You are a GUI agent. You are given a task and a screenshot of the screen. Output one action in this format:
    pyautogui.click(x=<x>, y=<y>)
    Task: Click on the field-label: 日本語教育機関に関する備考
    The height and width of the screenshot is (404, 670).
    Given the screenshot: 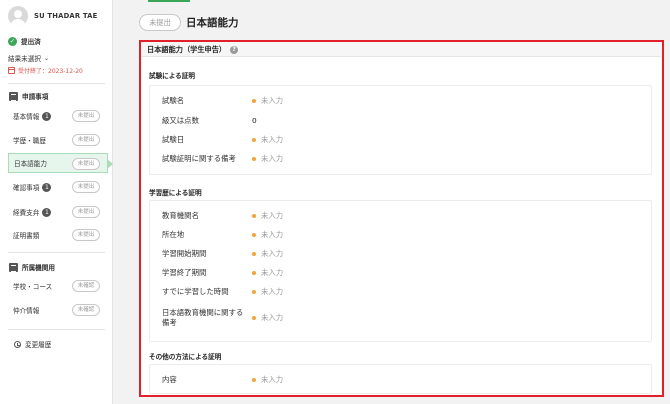 What is the action you would take?
    pyautogui.click(x=203, y=317)
    